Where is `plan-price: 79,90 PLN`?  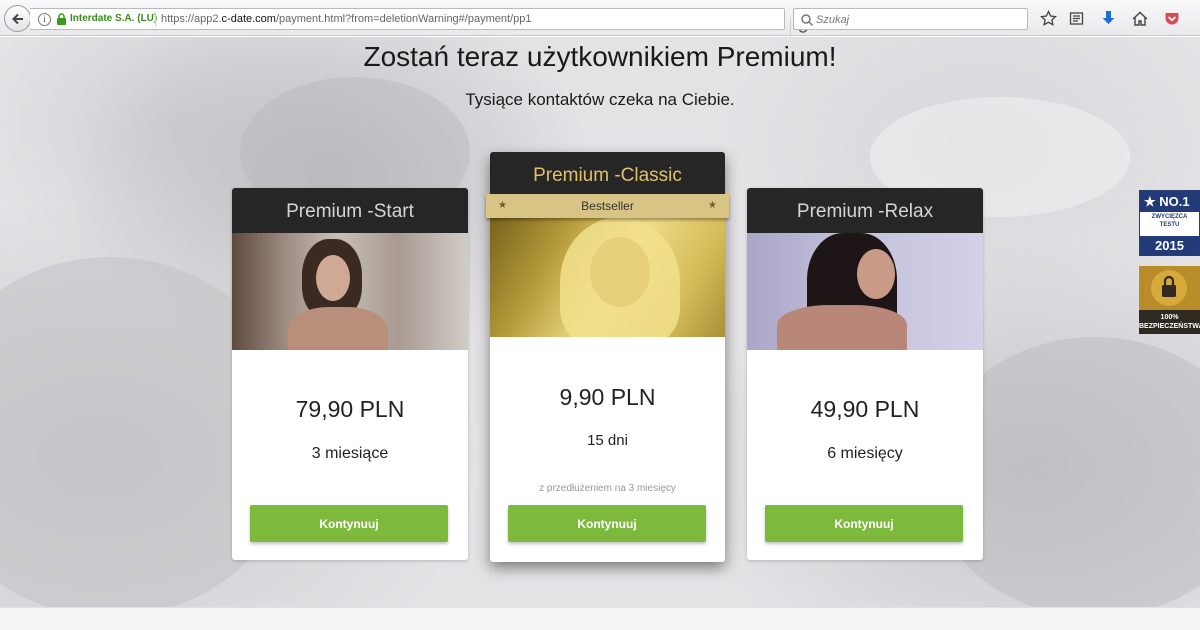 plan-price: 79,90 PLN is located at coordinates (350, 409).